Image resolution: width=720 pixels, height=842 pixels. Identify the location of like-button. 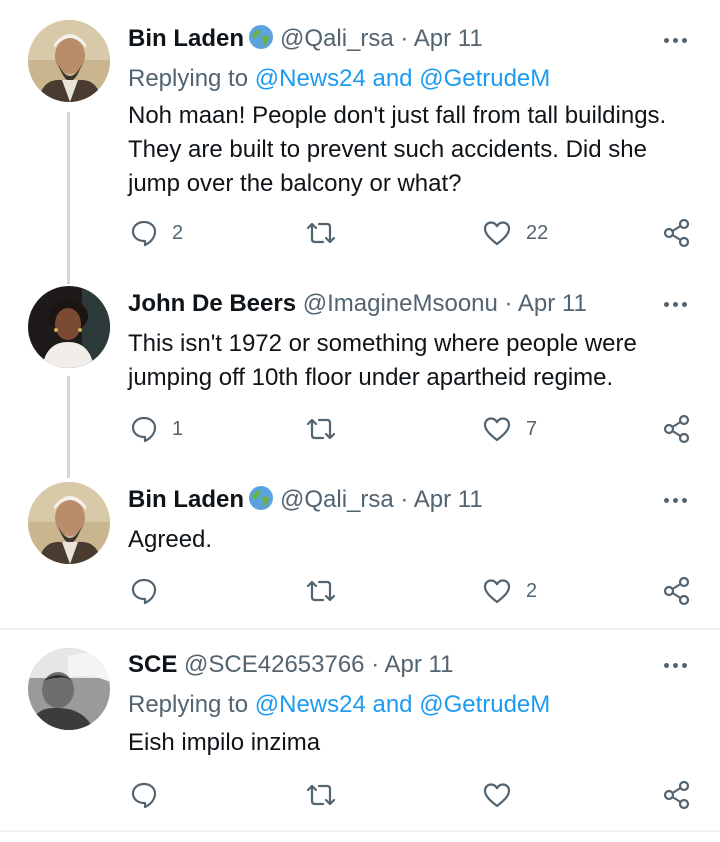
(504, 795).